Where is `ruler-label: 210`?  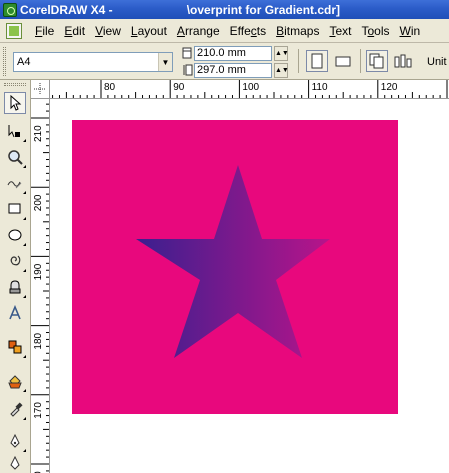 ruler-label: 210 is located at coordinates (38, 133).